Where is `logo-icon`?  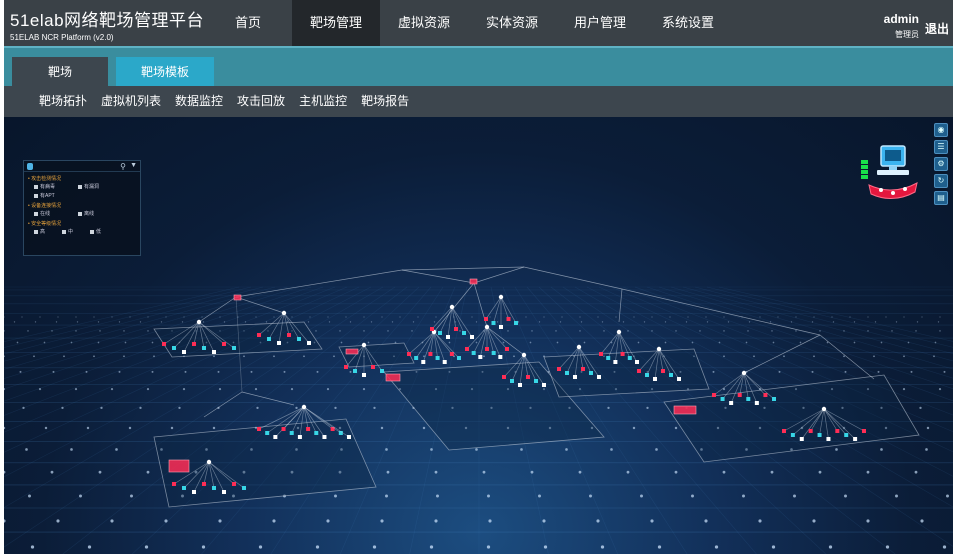 logo-icon is located at coordinates (30, 166).